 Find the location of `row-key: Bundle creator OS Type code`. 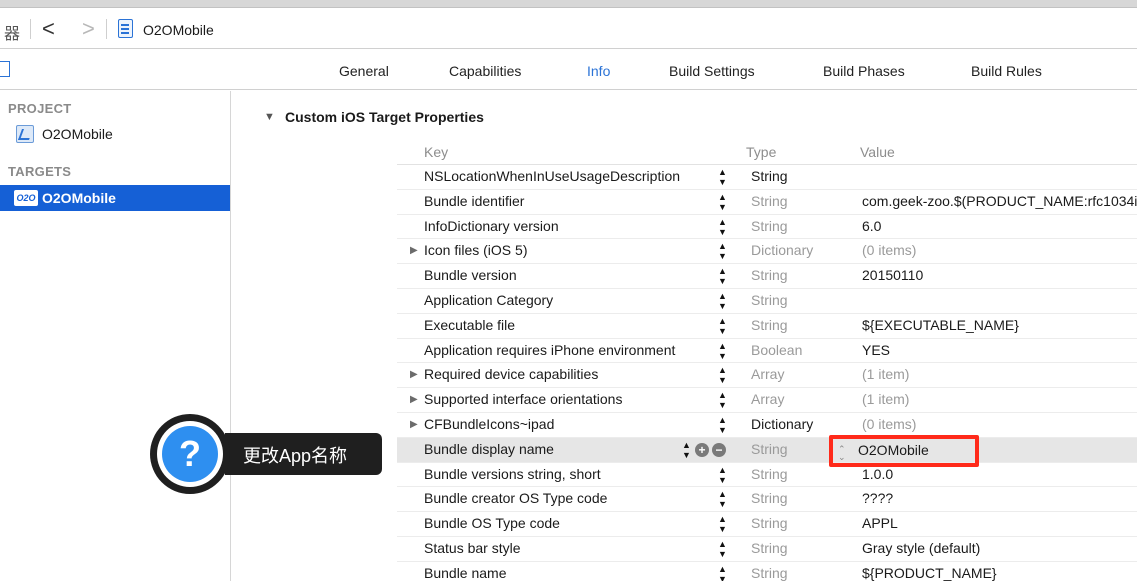

row-key: Bundle creator OS Type code is located at coordinates (515, 498).